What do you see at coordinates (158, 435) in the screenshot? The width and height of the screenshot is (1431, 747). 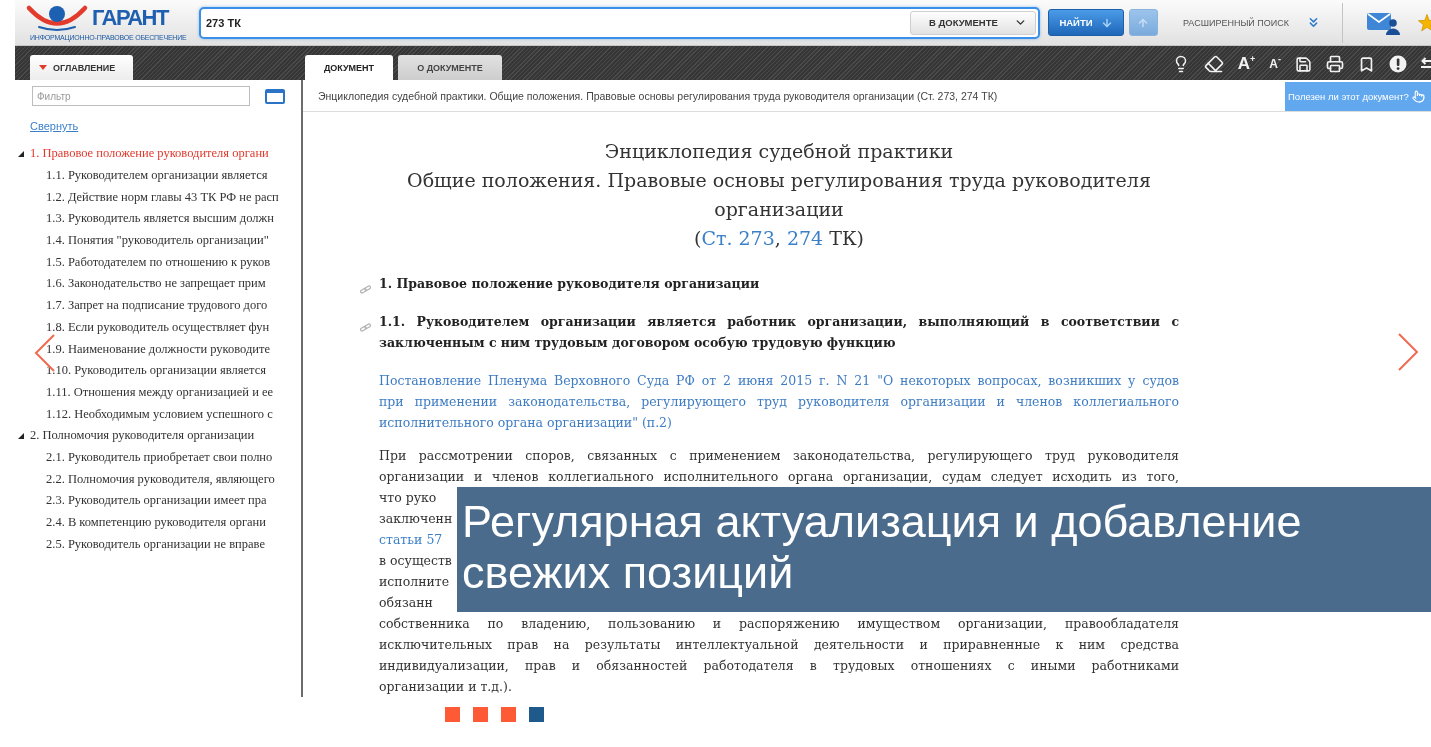 I see `tree-item: 2. Полномочия руководителя организации` at bounding box center [158, 435].